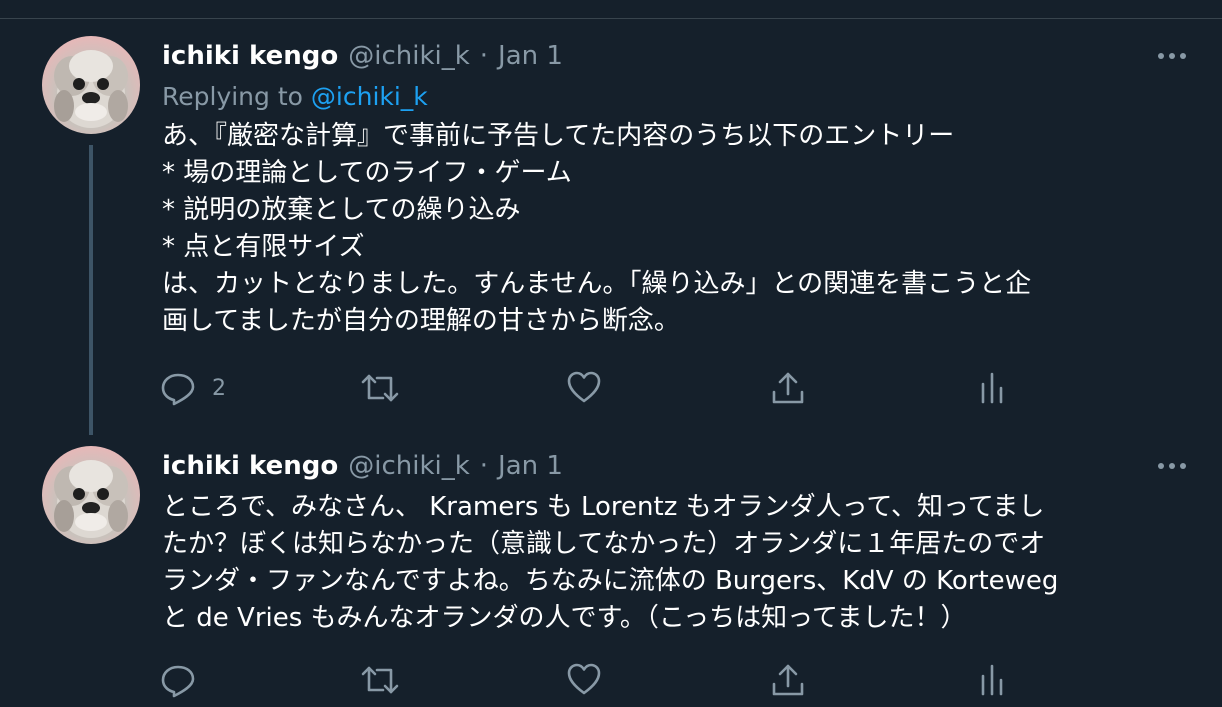 The height and width of the screenshot is (707, 1222). Describe the element at coordinates (263, 247) in the screenshot. I see `text-line: * 点と有限サイズ` at that location.